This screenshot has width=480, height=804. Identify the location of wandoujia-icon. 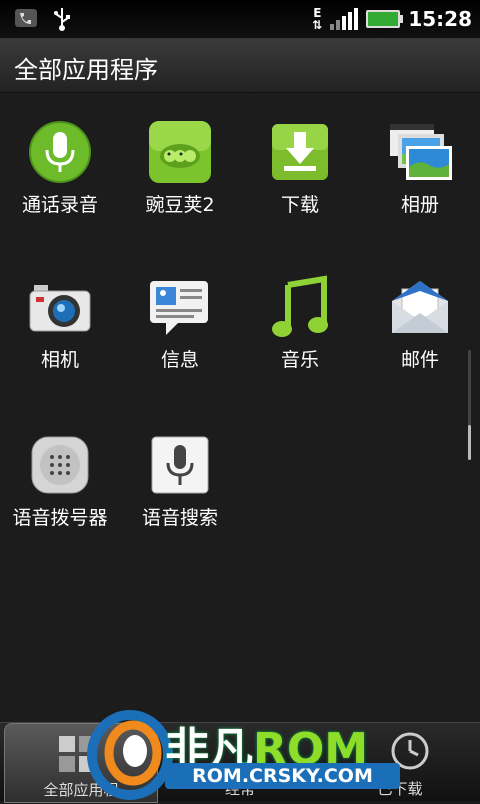
(180, 152).